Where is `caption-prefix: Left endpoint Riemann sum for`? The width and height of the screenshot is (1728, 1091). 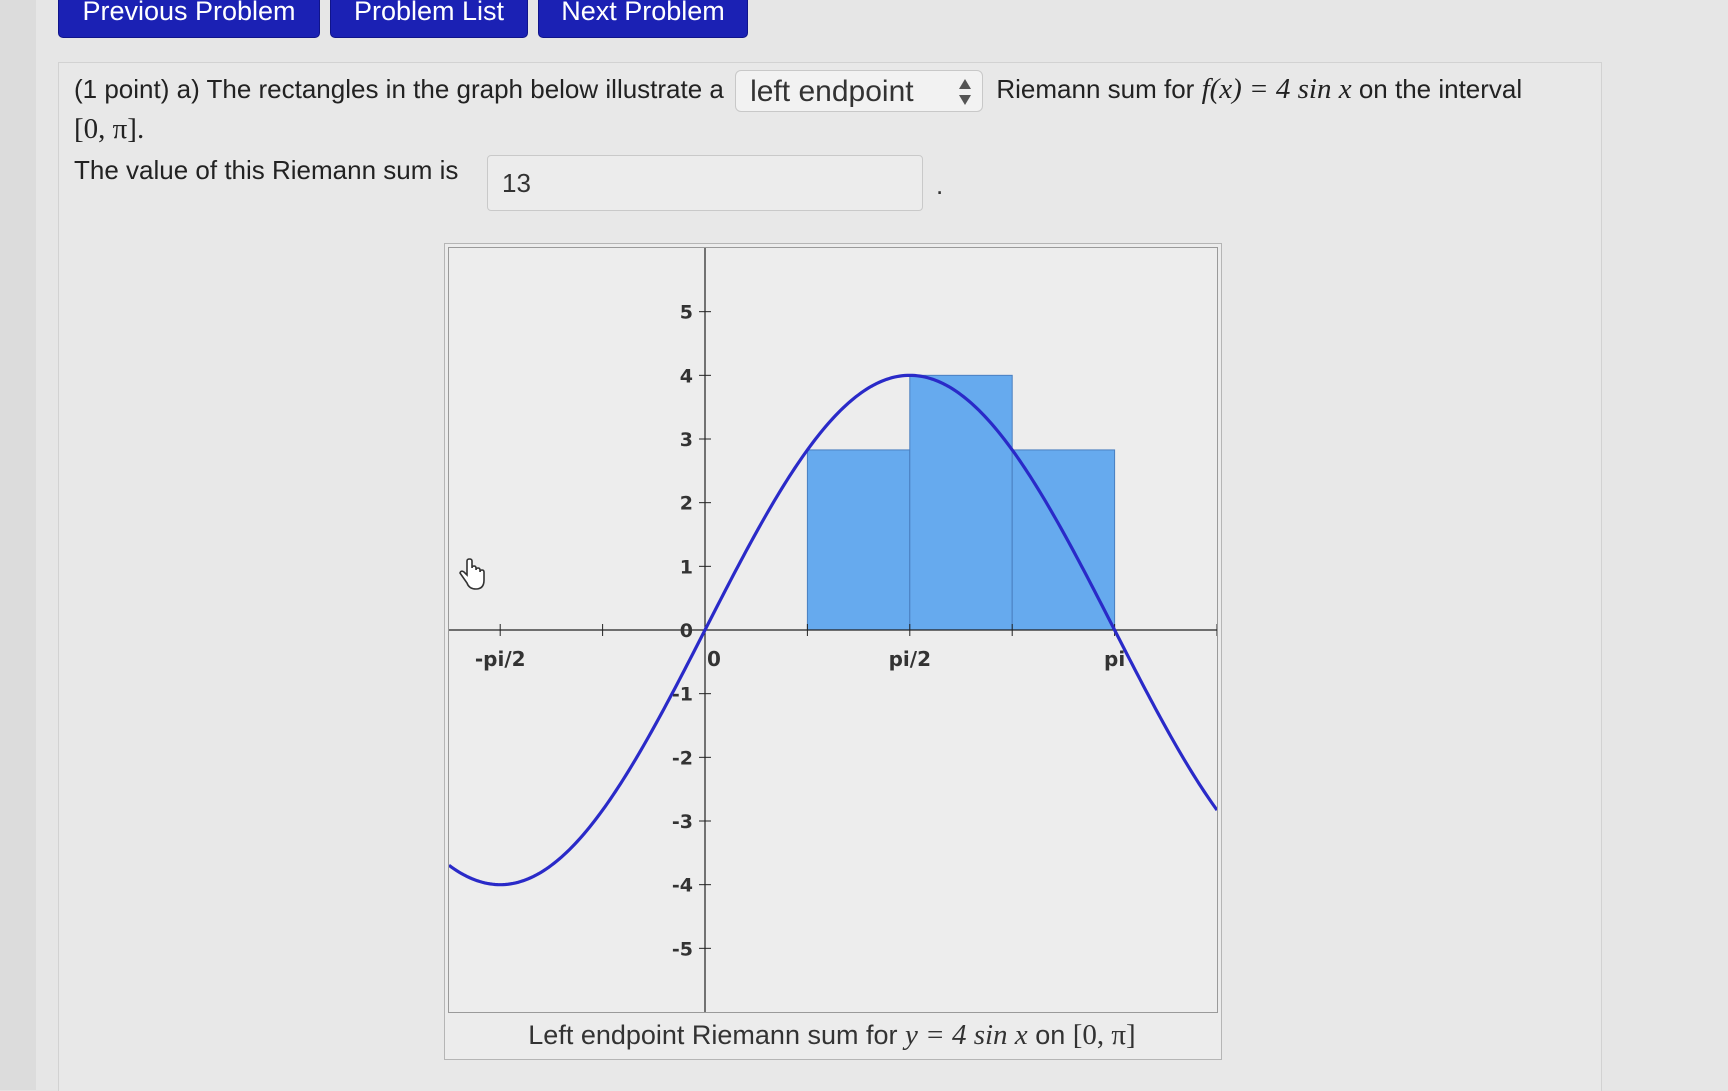
caption-prefix: Left endpoint Riemann sum for is located at coordinates (713, 1035).